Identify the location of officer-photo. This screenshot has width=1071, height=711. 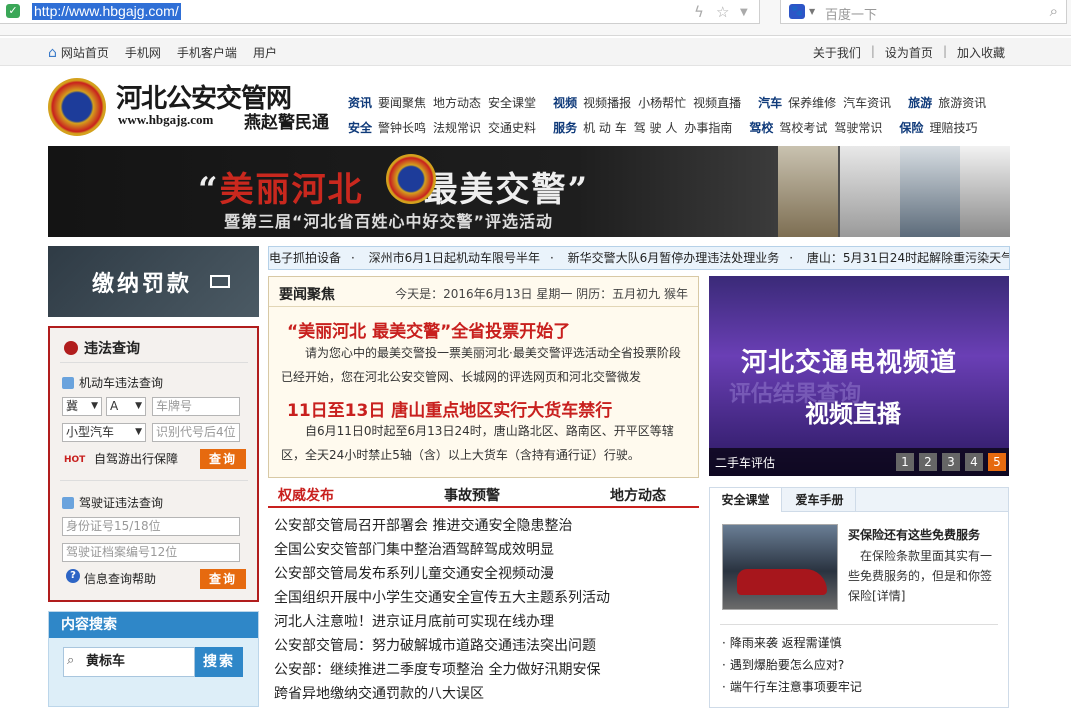
(808, 191).